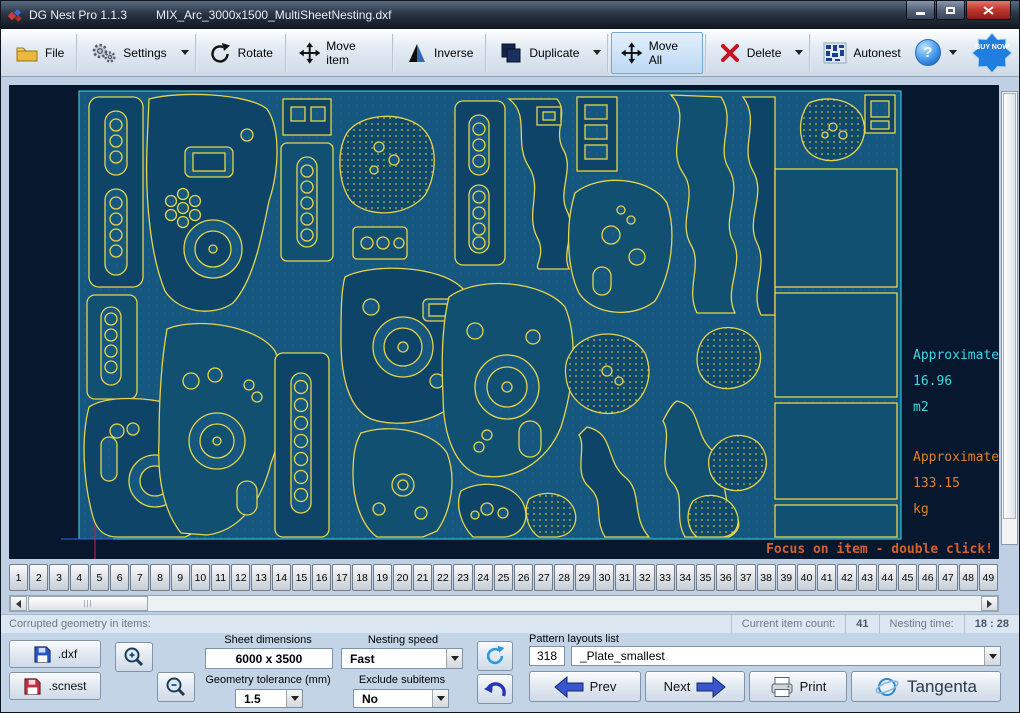  What do you see at coordinates (281, 577) in the screenshot?
I see `sheet-tab-14: 14` at bounding box center [281, 577].